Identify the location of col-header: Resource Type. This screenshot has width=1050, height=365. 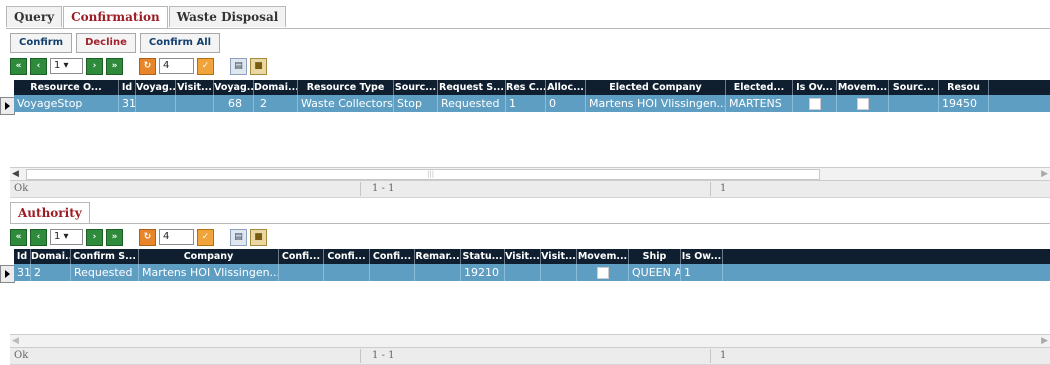
(346, 87).